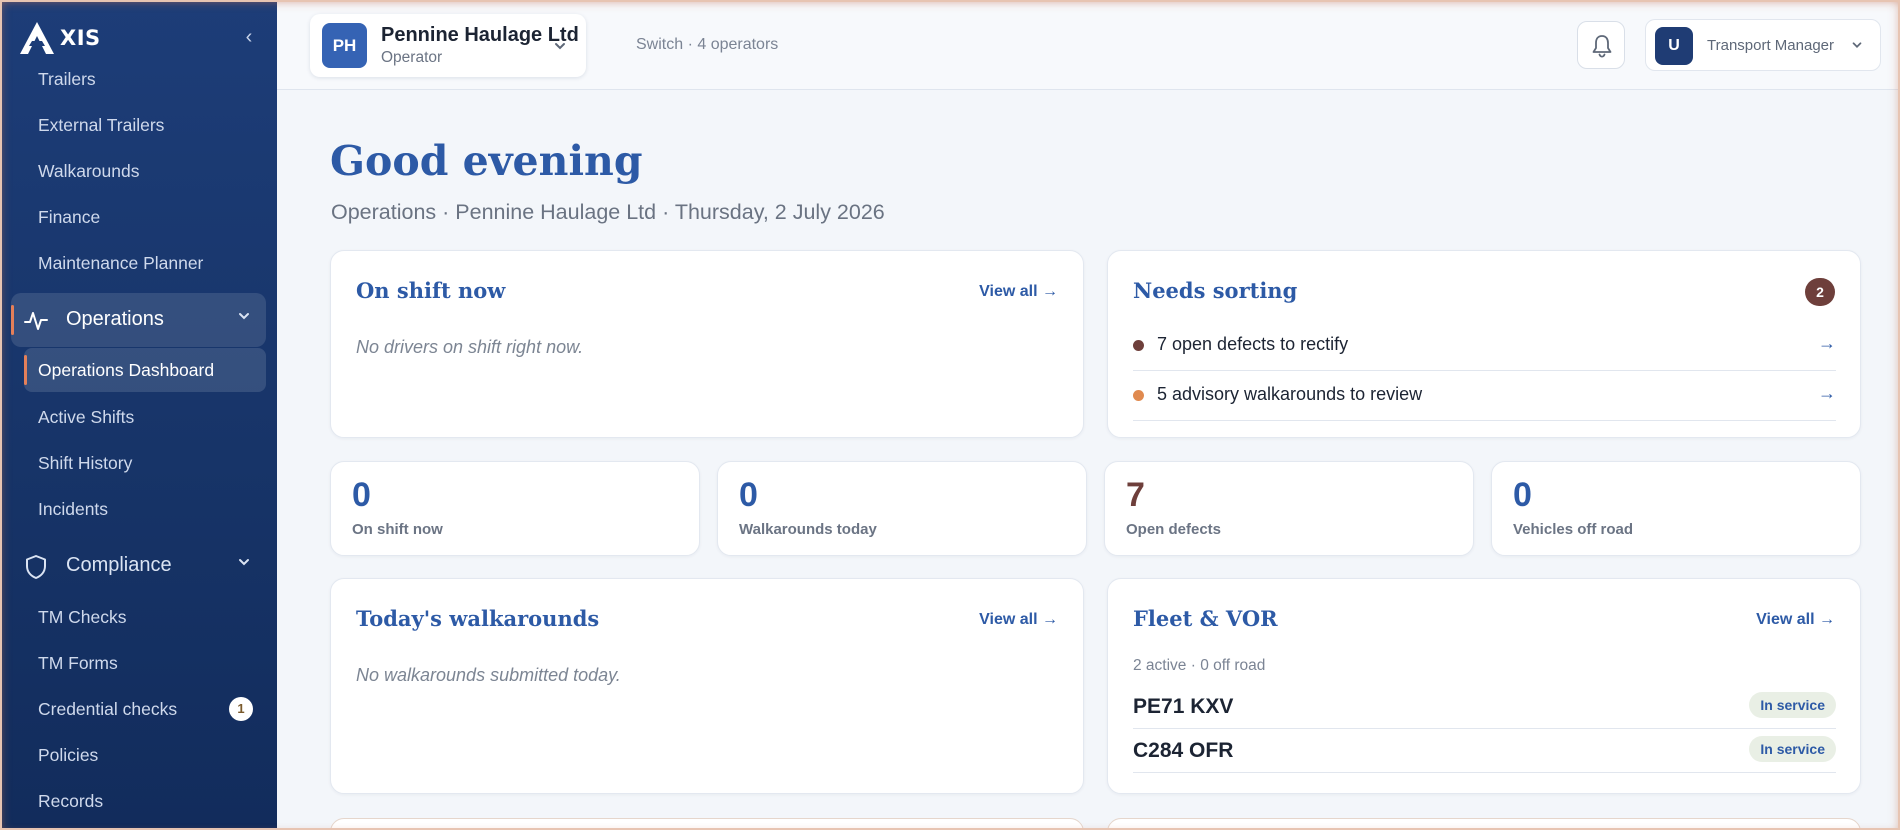  What do you see at coordinates (70, 801) in the screenshot?
I see `sidebar-item-records: Records` at bounding box center [70, 801].